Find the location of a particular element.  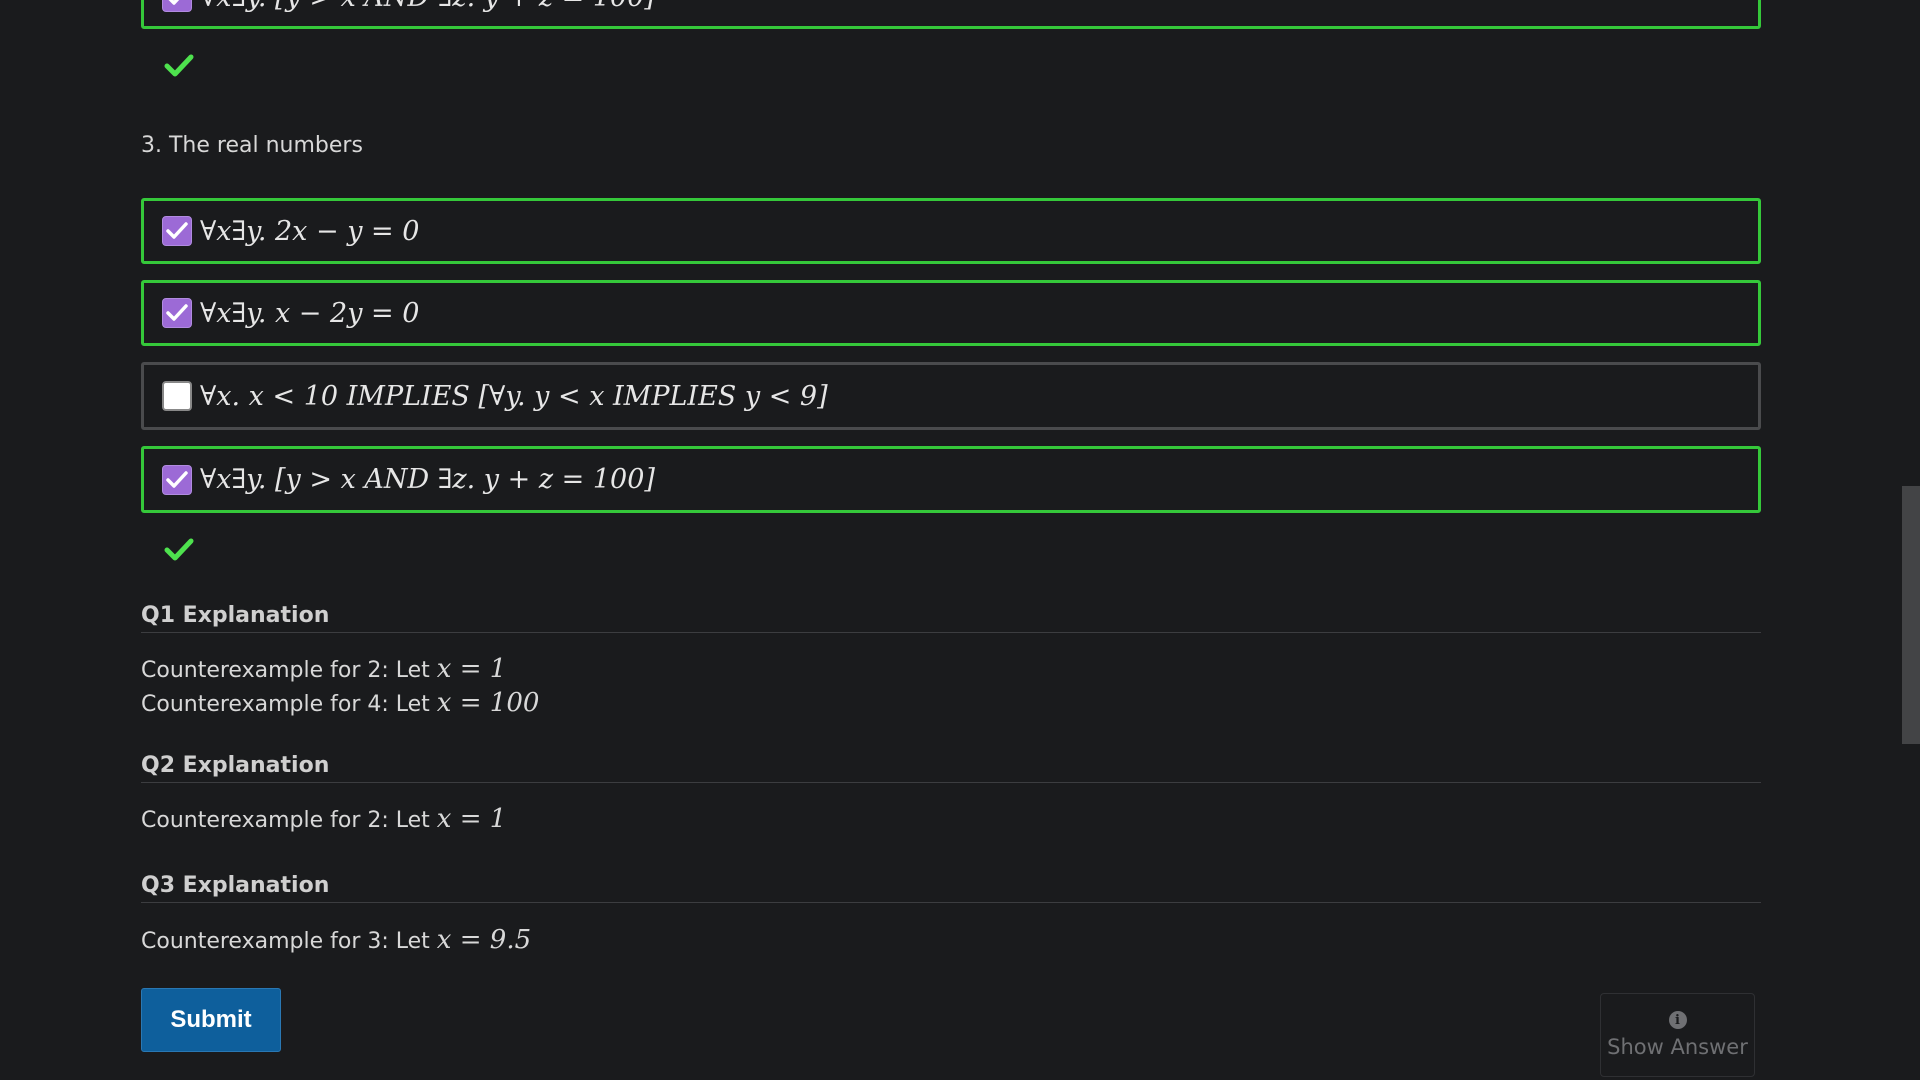

option-q3-4: ∀x∃y. [y > x AND ∃z. y + z = 100] is located at coordinates (951, 479).